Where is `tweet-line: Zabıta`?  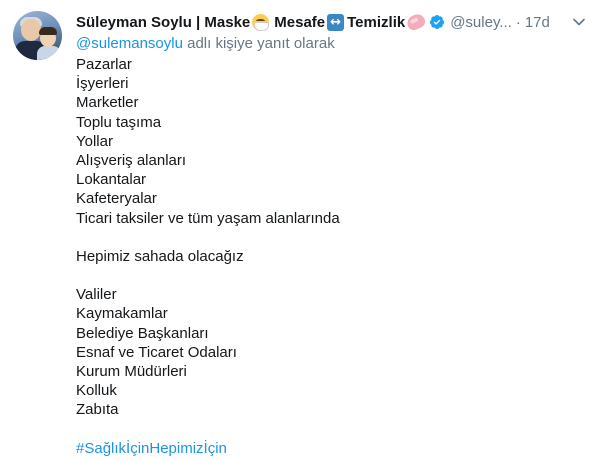 tweet-line: Zabıta is located at coordinates (97, 410).